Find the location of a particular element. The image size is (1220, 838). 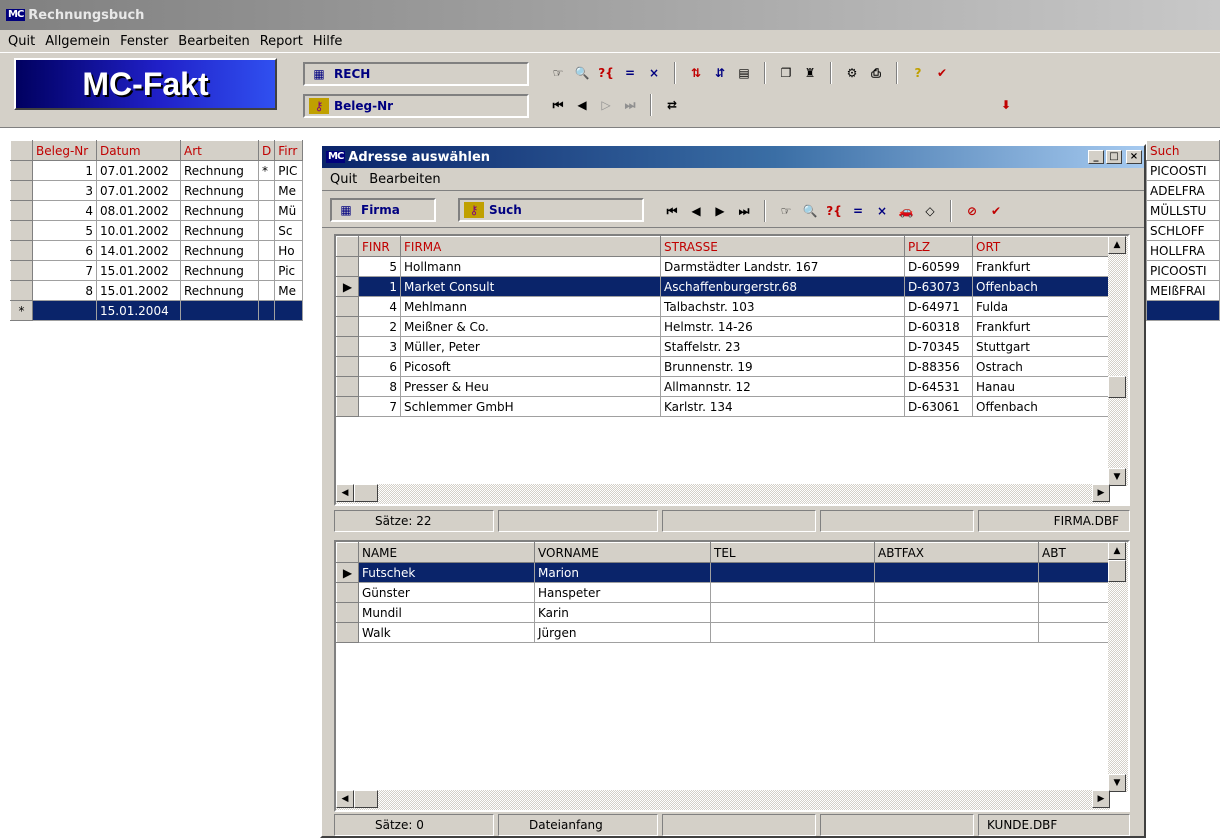

table-row: 6 14.01.2002 Rechnung Ho is located at coordinates (157, 250).